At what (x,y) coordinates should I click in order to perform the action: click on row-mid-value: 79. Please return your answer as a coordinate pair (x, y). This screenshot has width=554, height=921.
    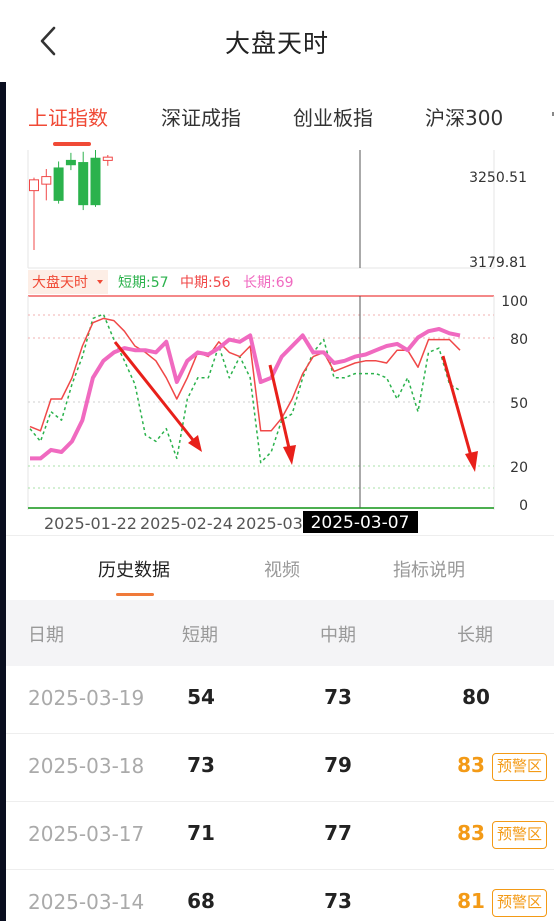
    Looking at the image, I should click on (338, 765).